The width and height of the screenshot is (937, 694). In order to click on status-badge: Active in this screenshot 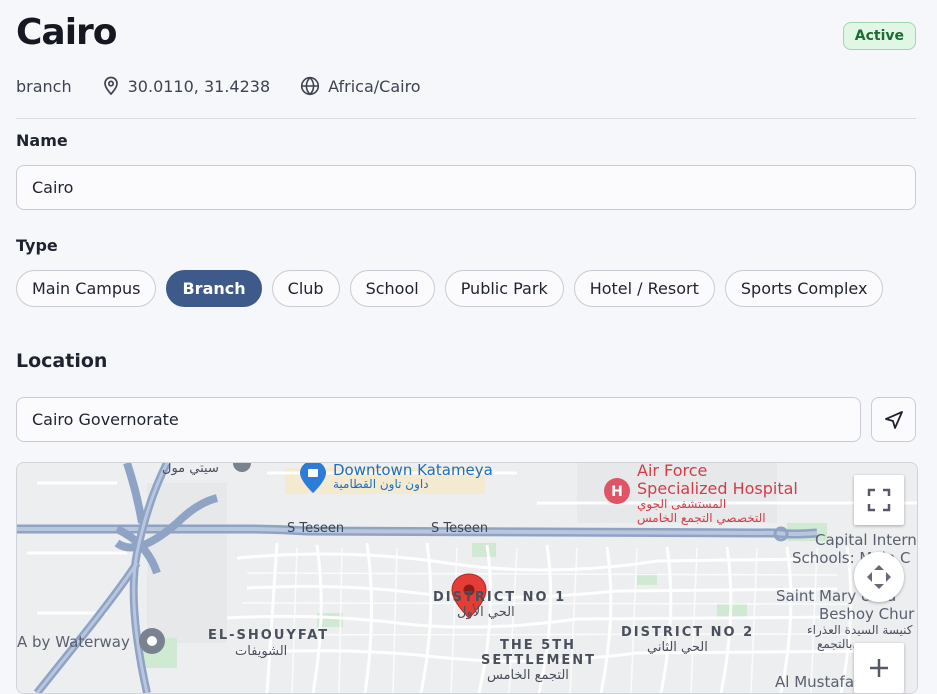, I will do `click(879, 36)`.